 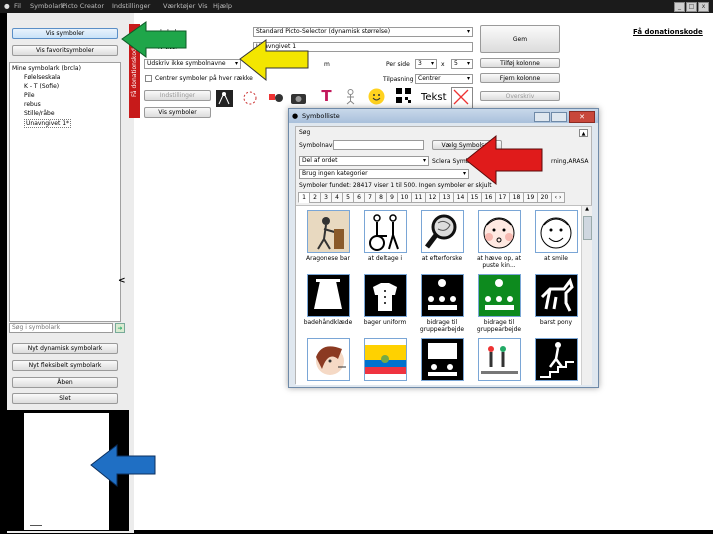 I want to click on page-tab: 10, so click(x=404, y=197).